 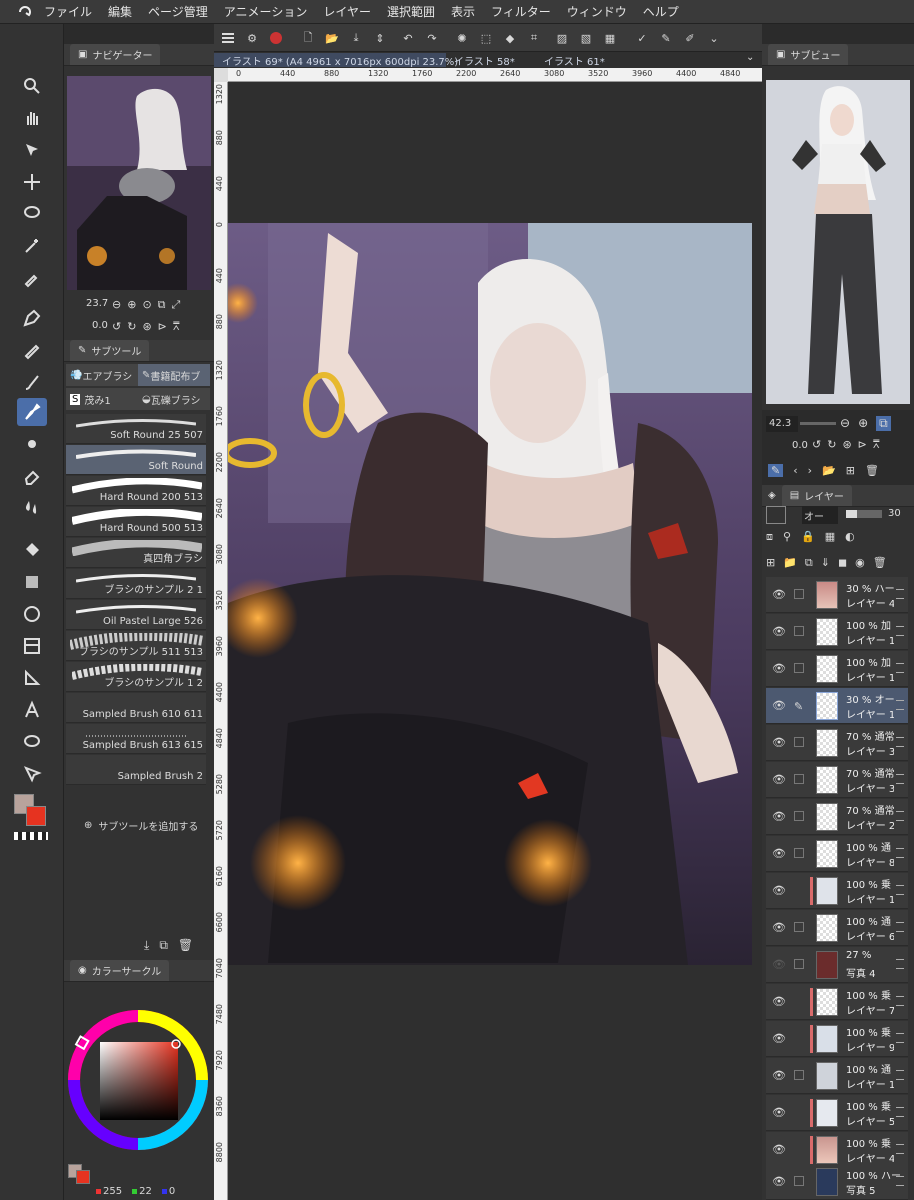 What do you see at coordinates (32, 214) in the screenshot?
I see `lasso-tool-icon` at bounding box center [32, 214].